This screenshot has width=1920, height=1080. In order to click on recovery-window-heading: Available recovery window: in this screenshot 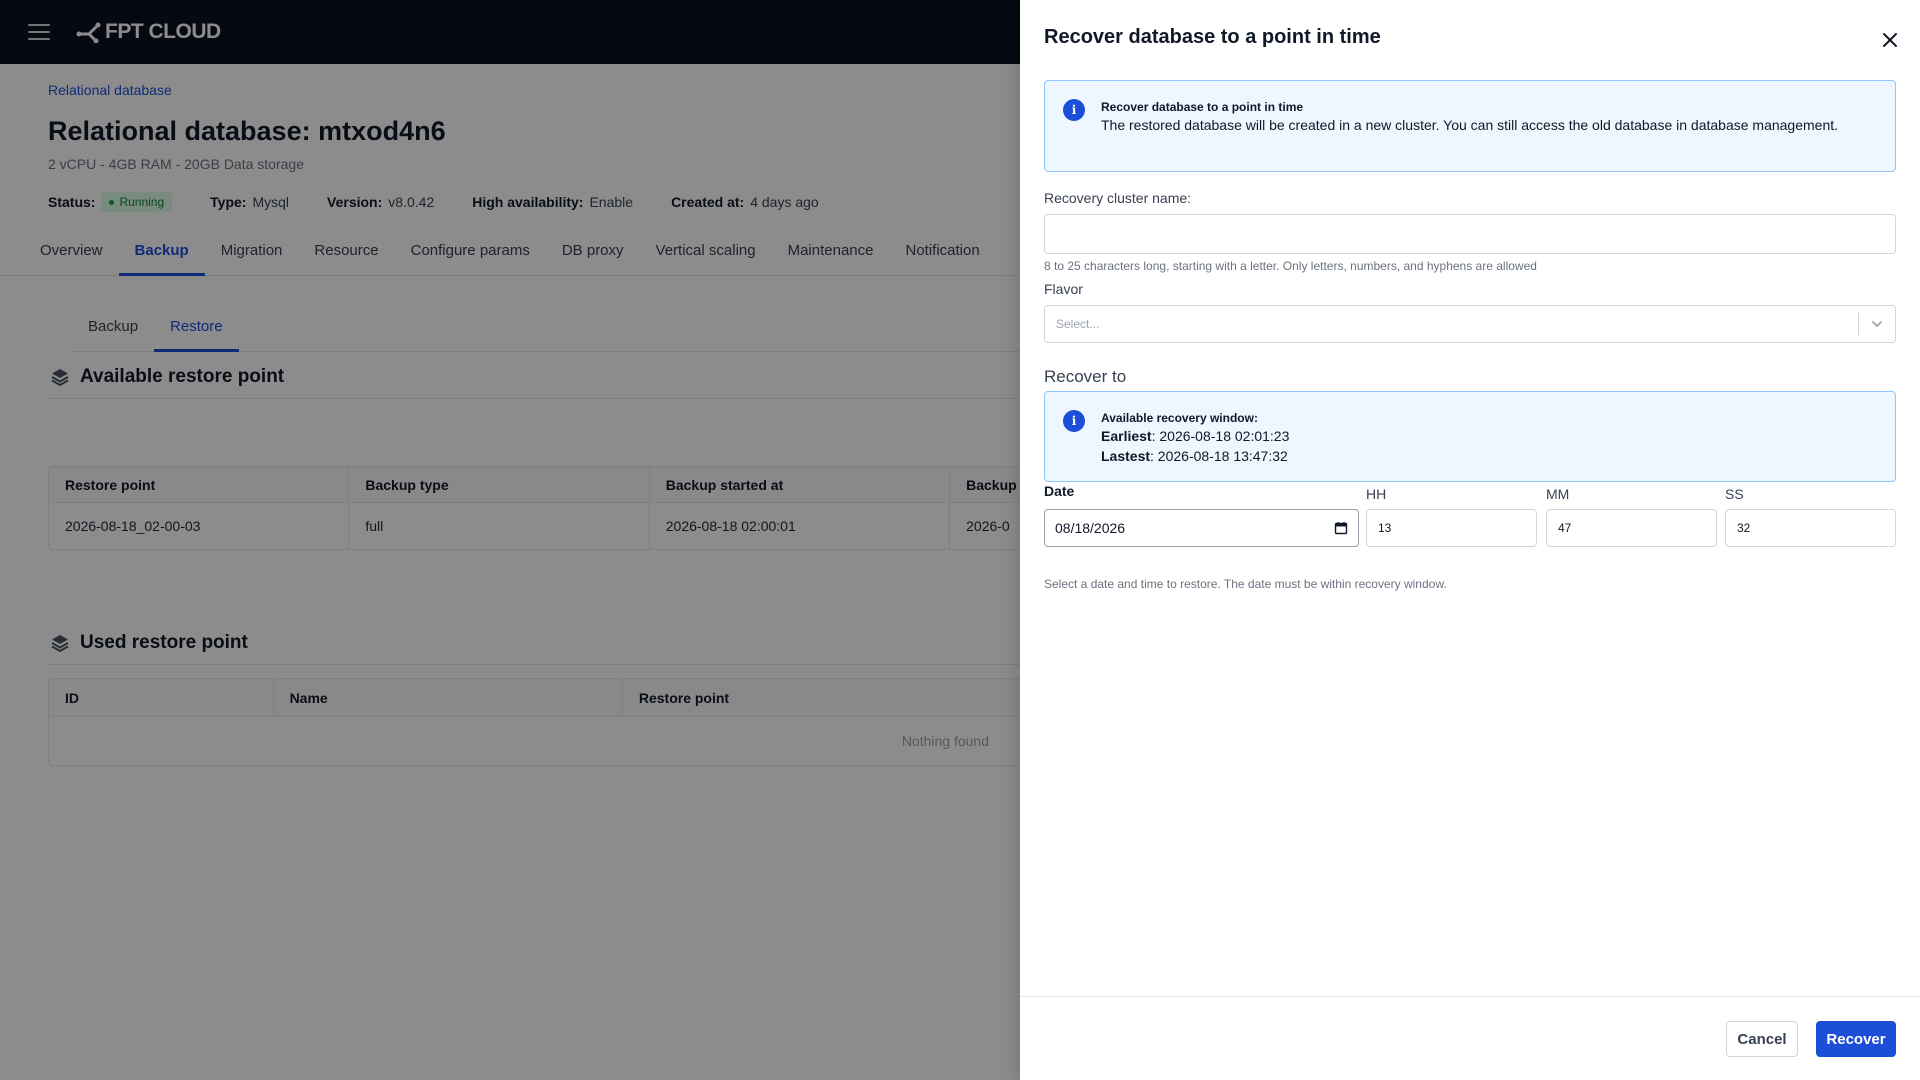, I will do `click(1179, 418)`.